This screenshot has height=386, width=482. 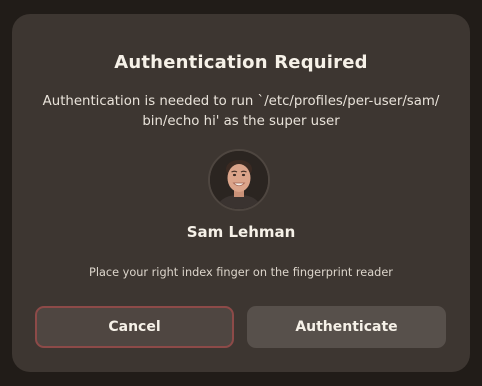 I want to click on authenticate-button-label: Authenticate, so click(x=346, y=327).